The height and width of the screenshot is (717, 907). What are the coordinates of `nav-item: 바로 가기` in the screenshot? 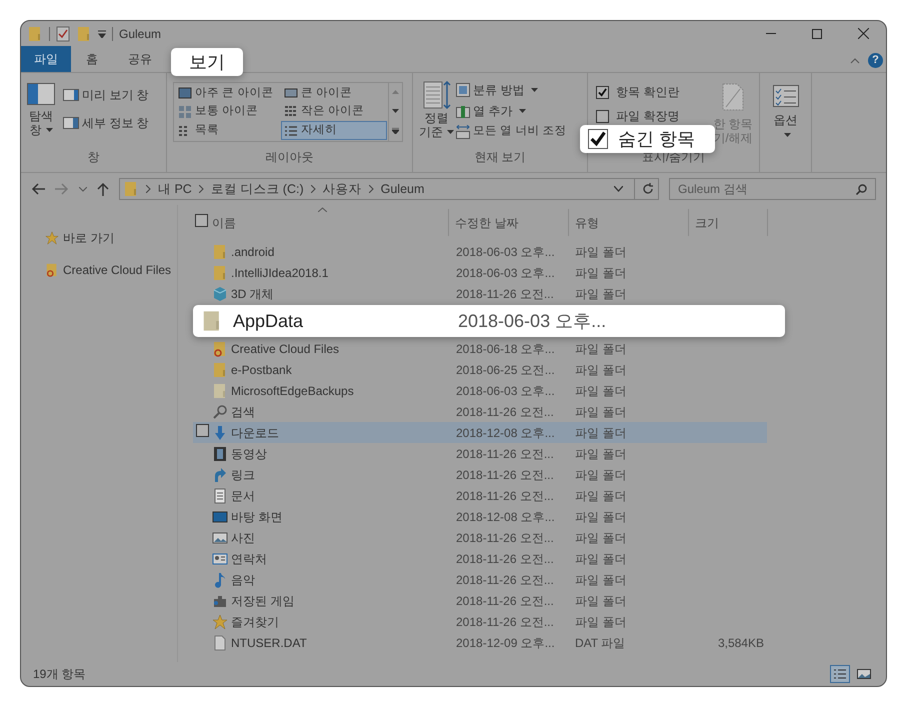 It's located at (111, 238).